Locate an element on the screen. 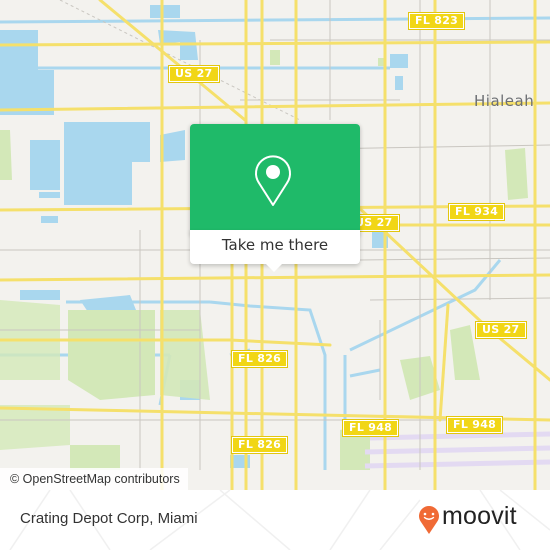 This screenshot has width=550, height=550. road-shield-fl823: FL 823 is located at coordinates (436, 21).